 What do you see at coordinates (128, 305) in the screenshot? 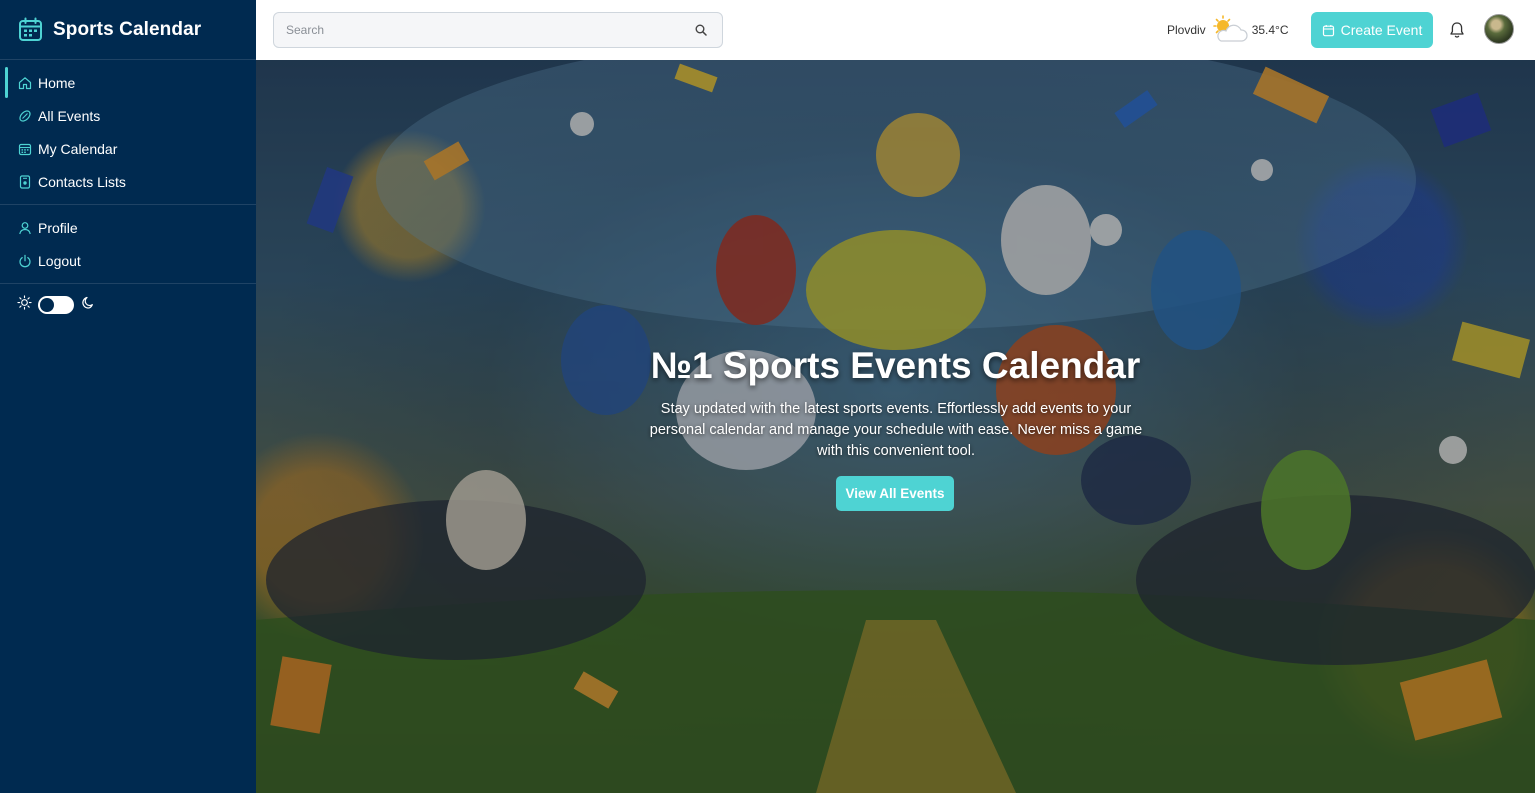
I see `theme-switcher` at bounding box center [128, 305].